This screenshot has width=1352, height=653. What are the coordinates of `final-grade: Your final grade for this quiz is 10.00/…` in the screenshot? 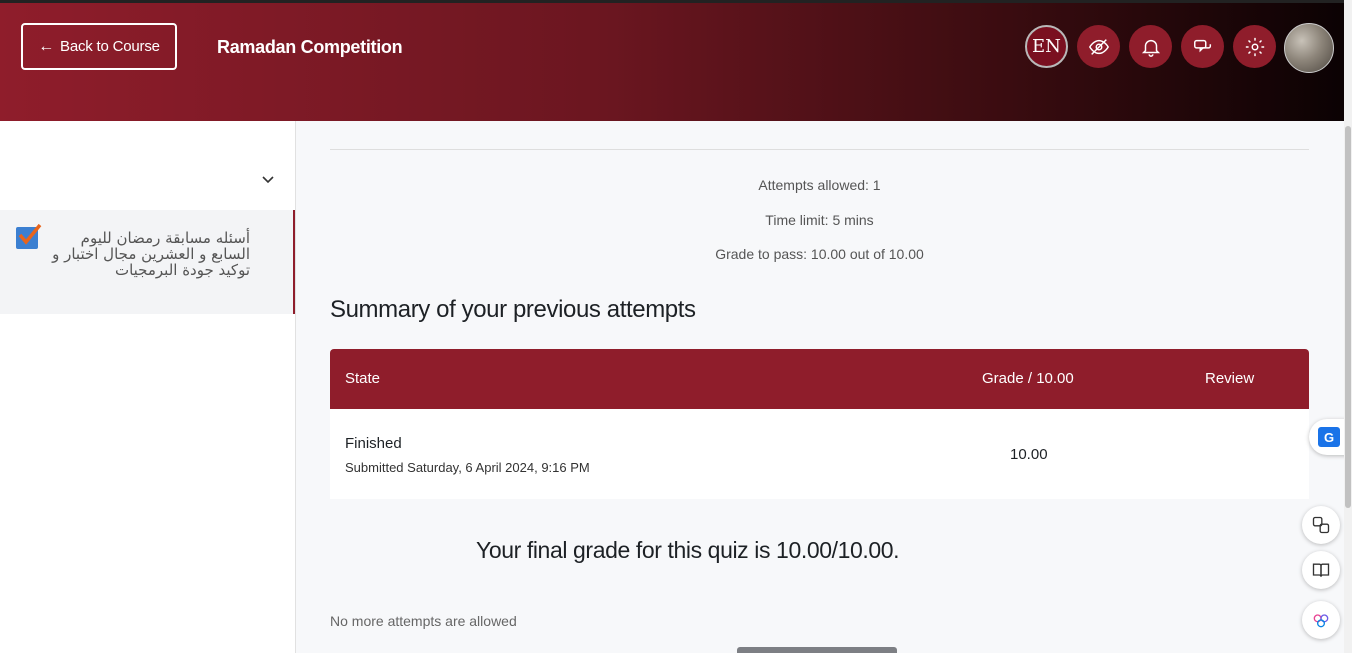 It's located at (688, 550).